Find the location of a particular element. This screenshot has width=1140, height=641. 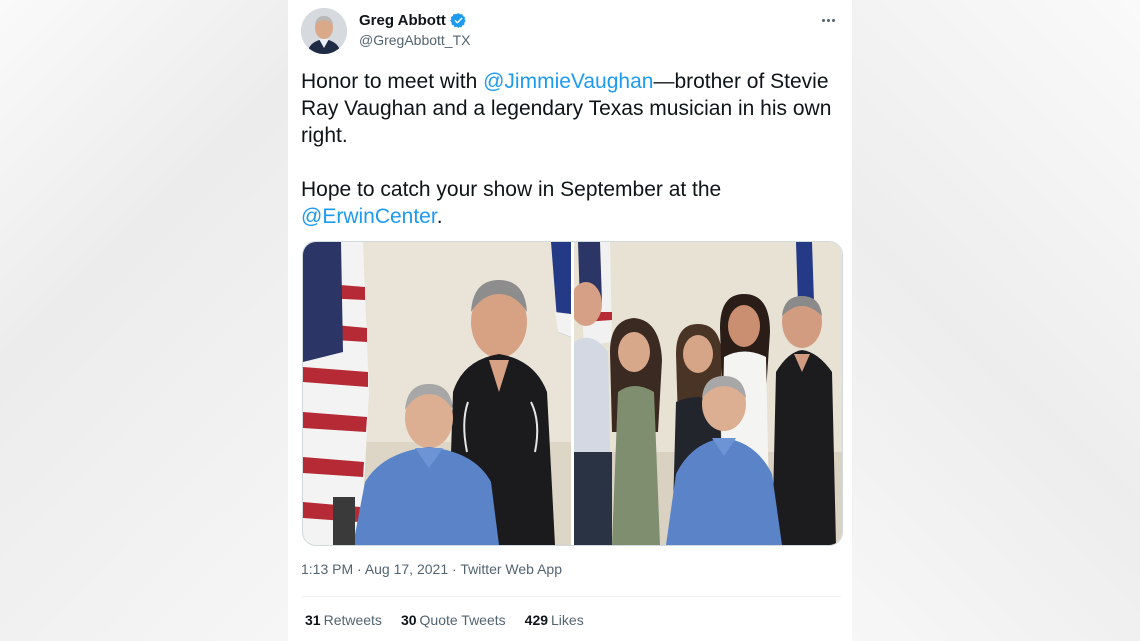

avatar is located at coordinates (324, 31).